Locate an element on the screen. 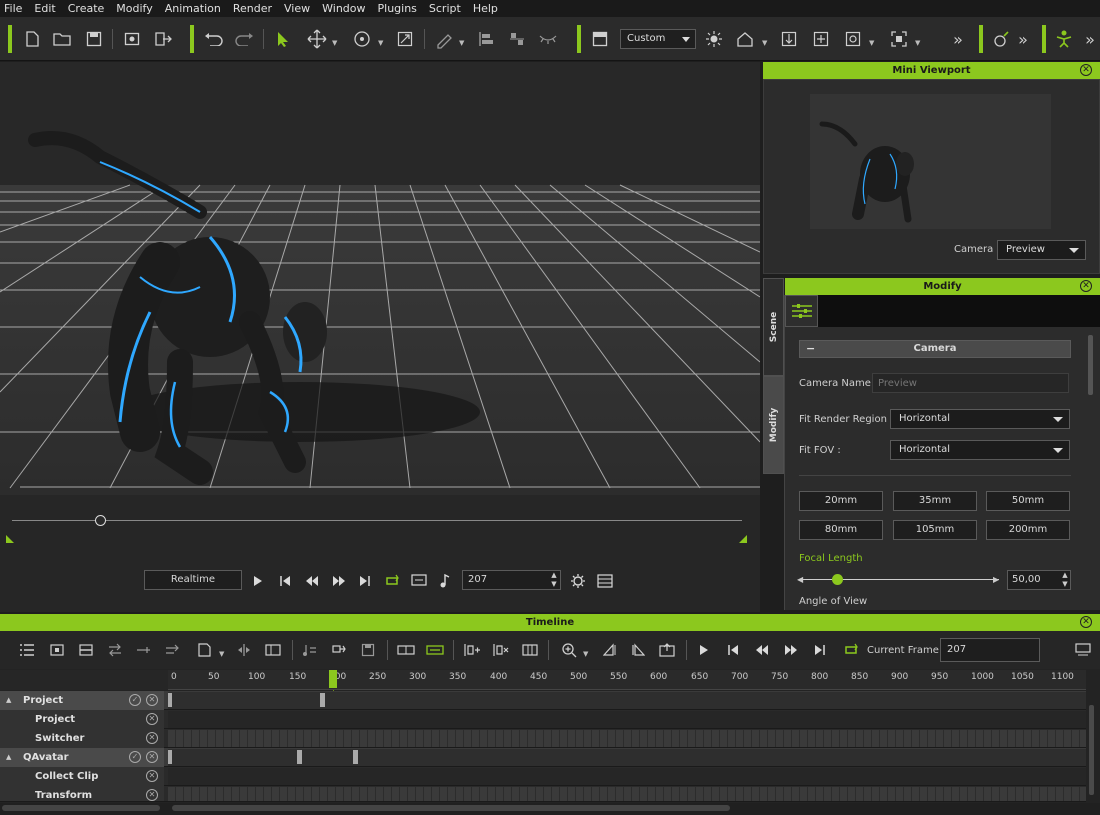 The image size is (1100, 815). pan-icon is located at coordinates (821, 39).